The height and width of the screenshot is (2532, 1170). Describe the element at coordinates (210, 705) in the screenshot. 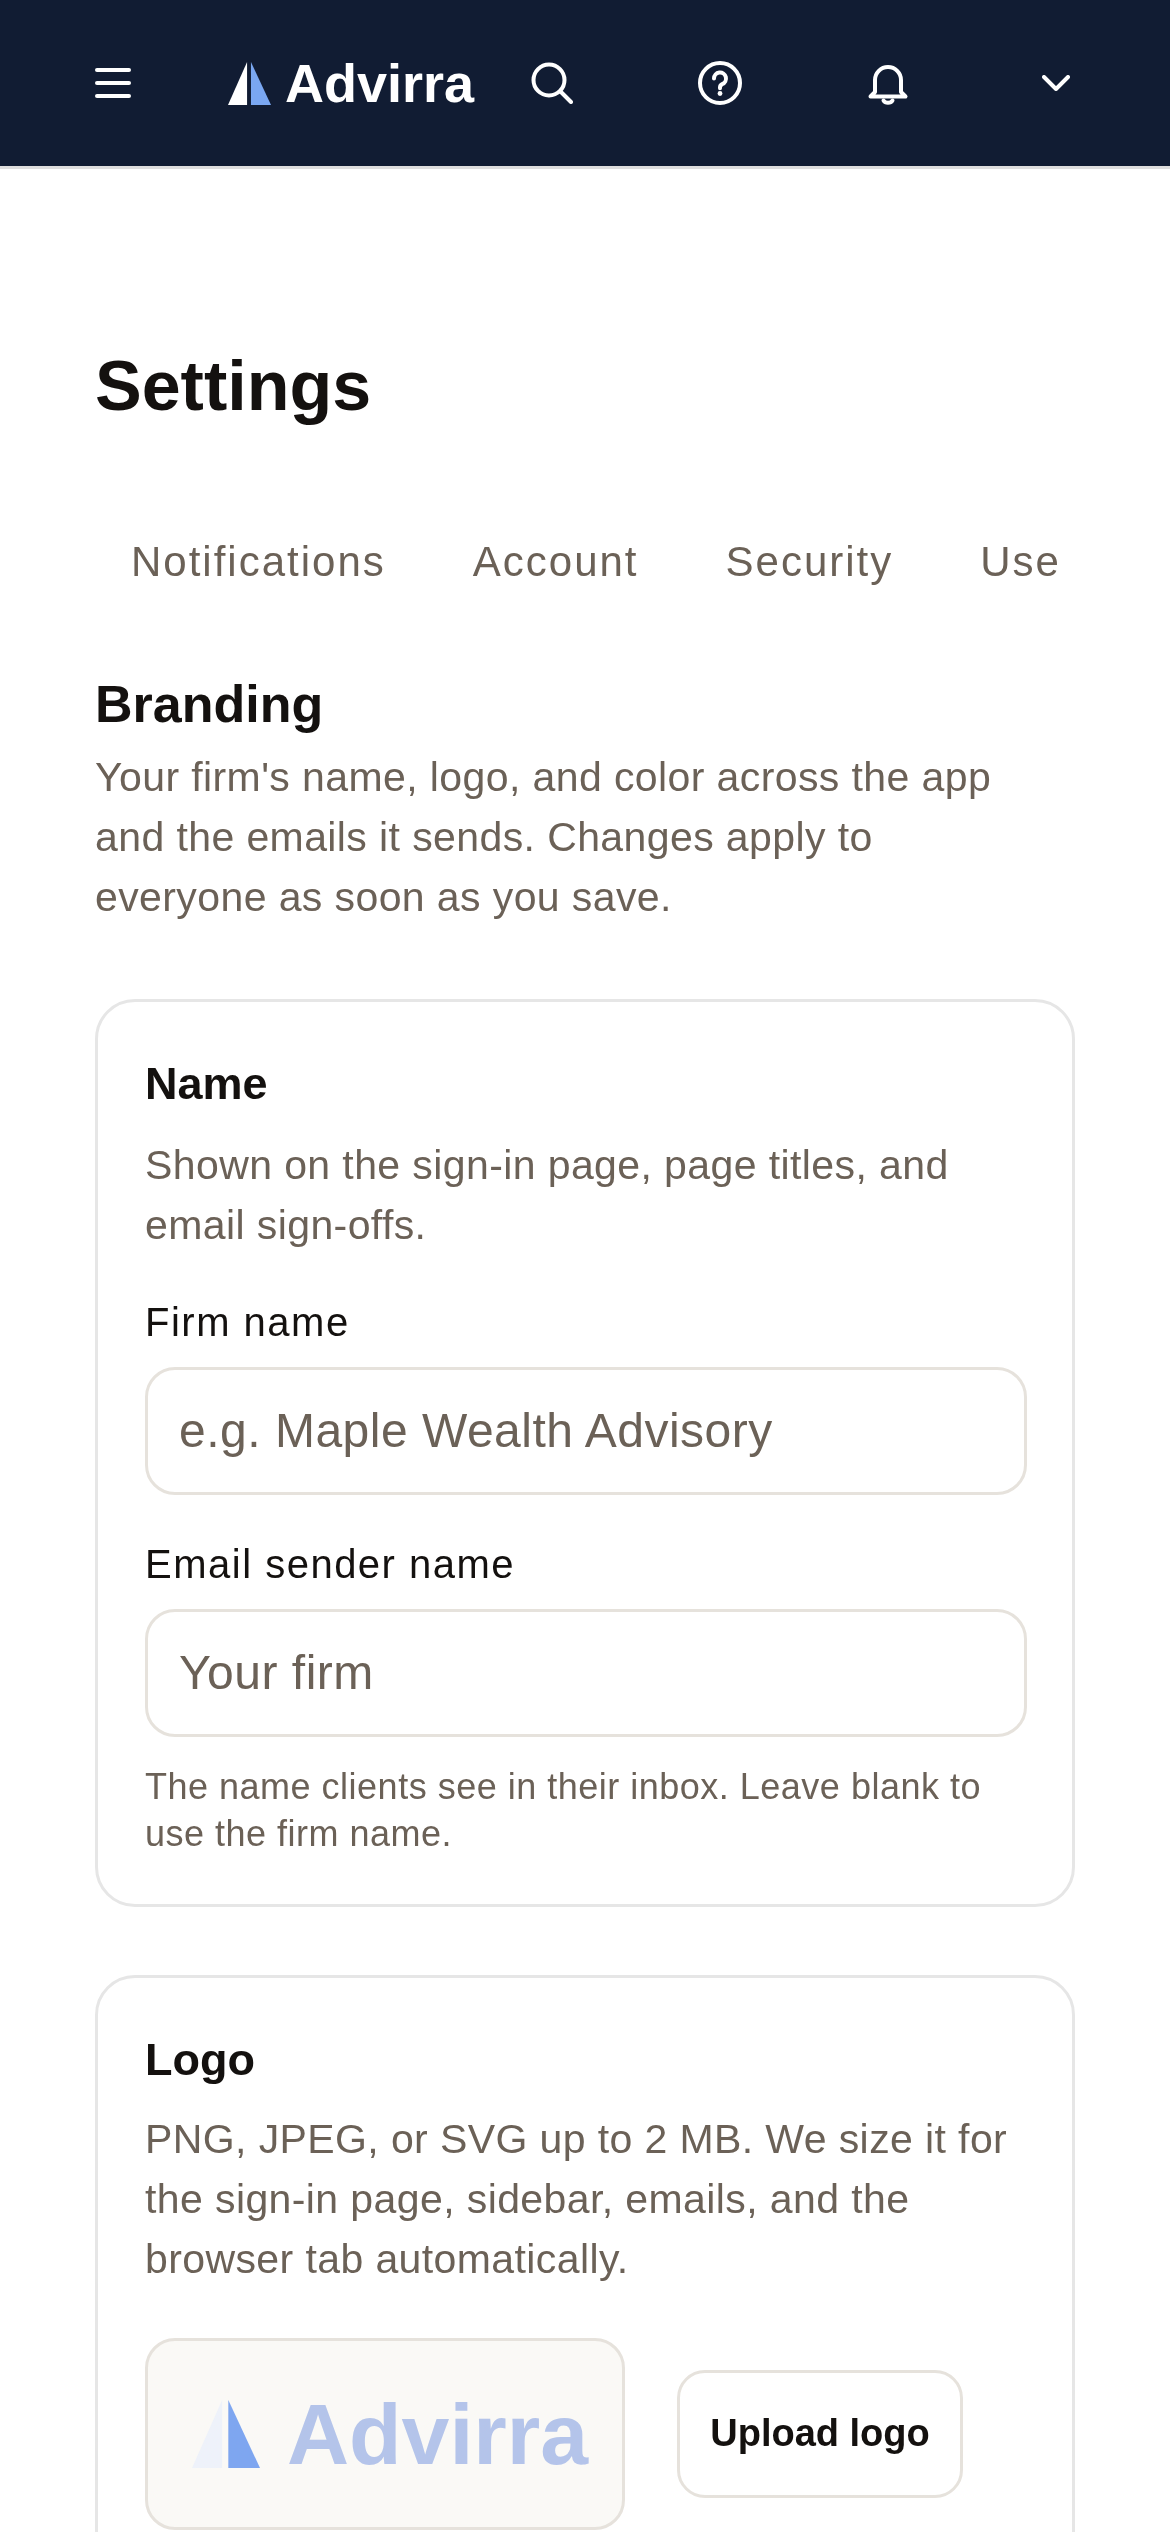

I see `section-title: Branding` at that location.